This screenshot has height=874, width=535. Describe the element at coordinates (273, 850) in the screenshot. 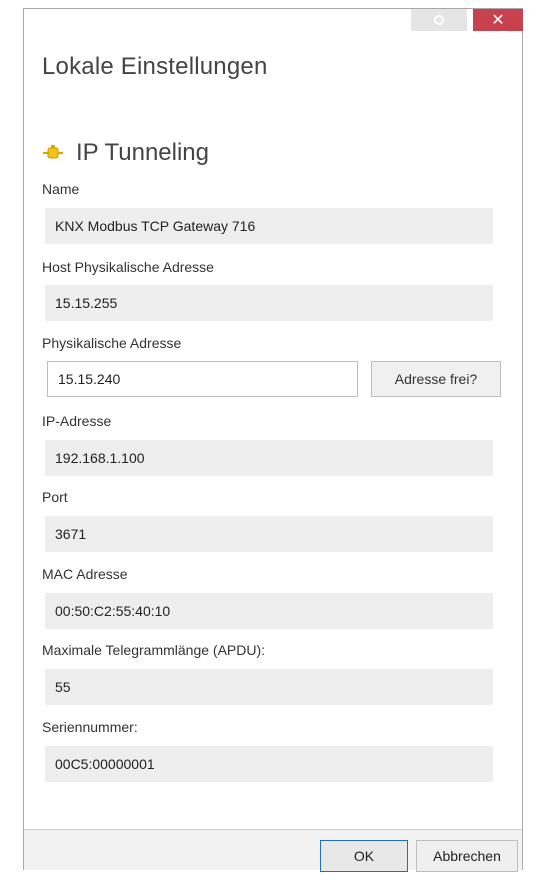

I see `dialog-footer: OK Abbrechen` at that location.